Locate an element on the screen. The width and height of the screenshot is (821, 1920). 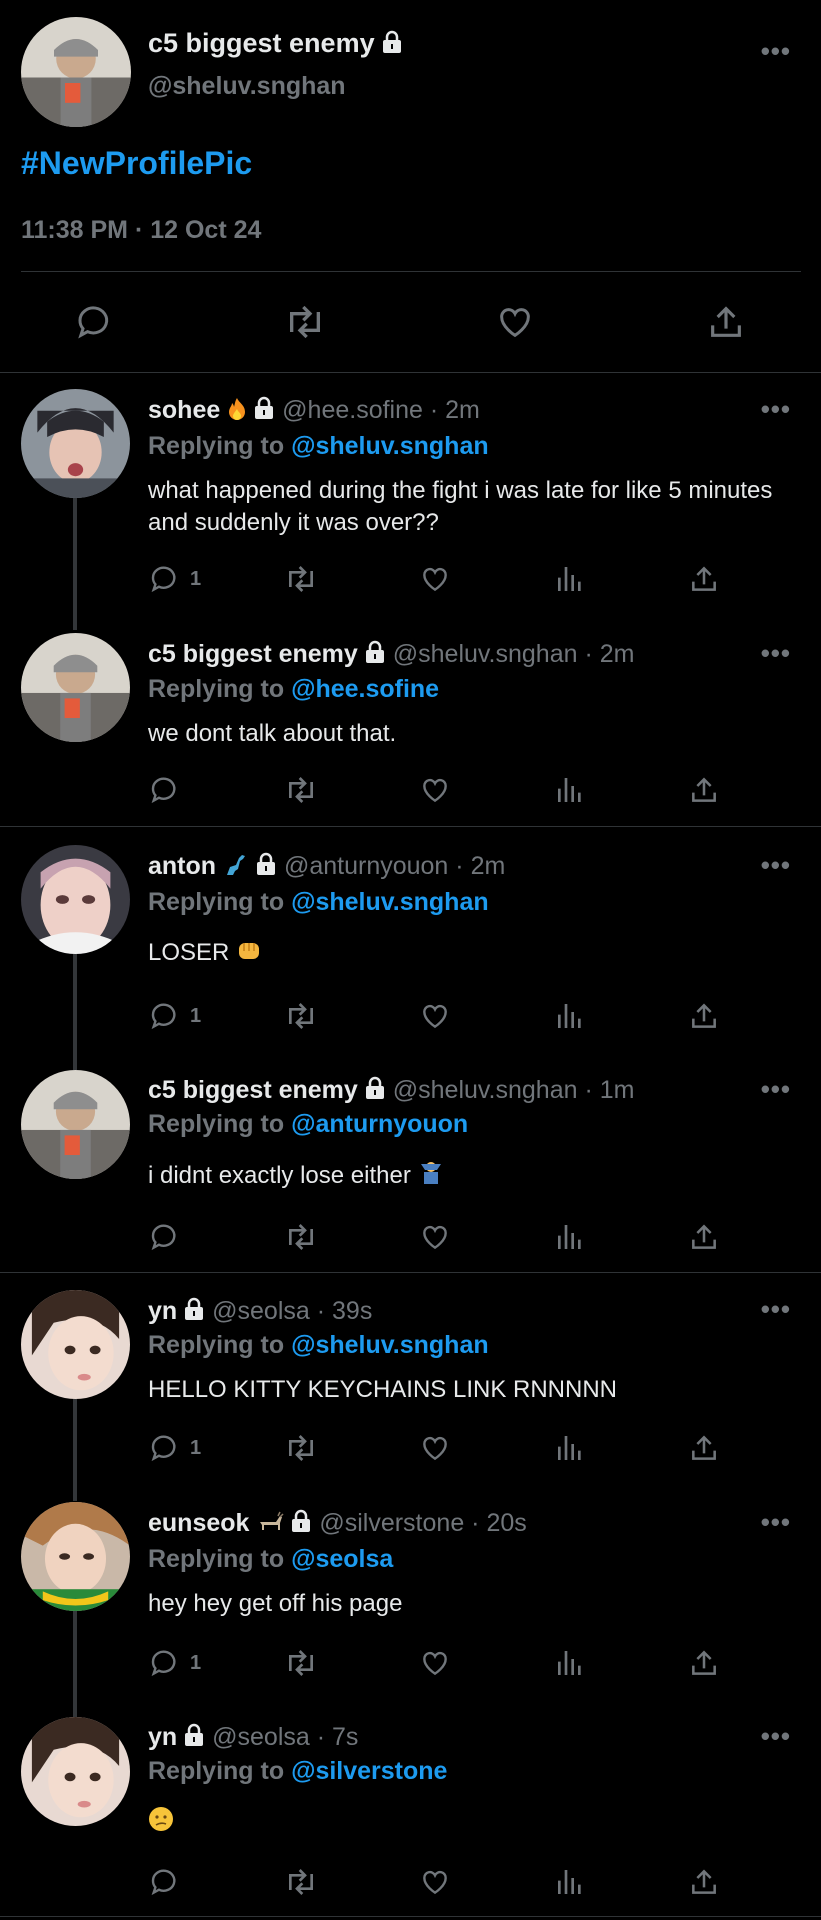
replying-to-link: @anturnyouon is located at coordinates (379, 1124).